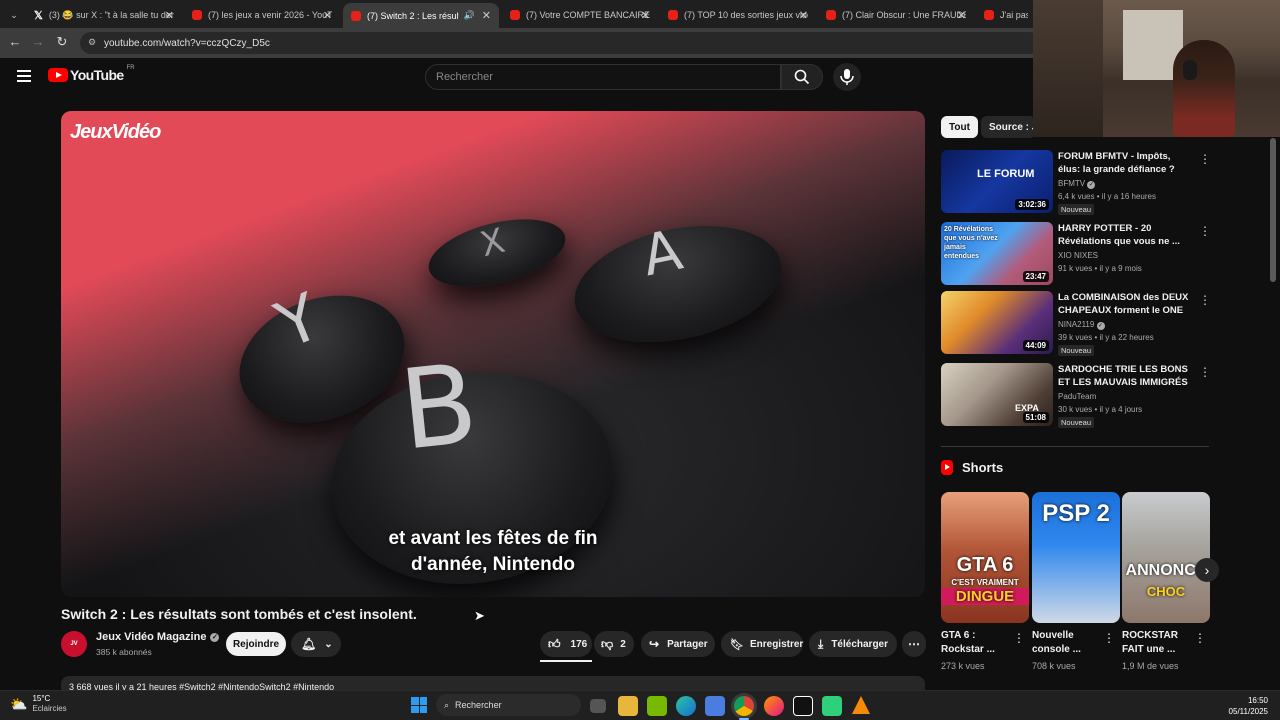  Describe the element at coordinates (715, 706) in the screenshot. I see `microsoft-store-icon` at that location.